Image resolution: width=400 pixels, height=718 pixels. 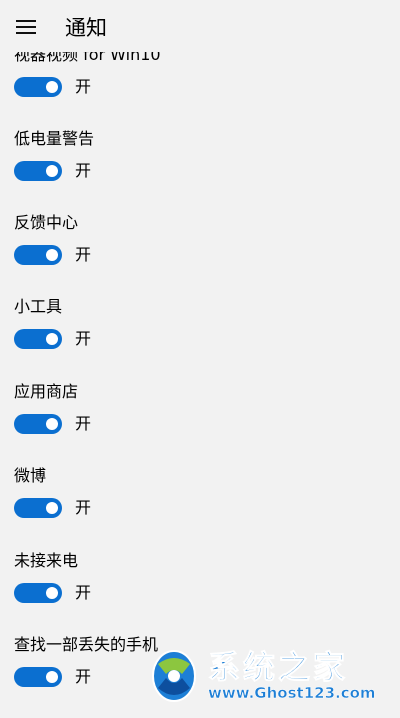 I want to click on item-label: 应用商店, so click(x=46, y=391).